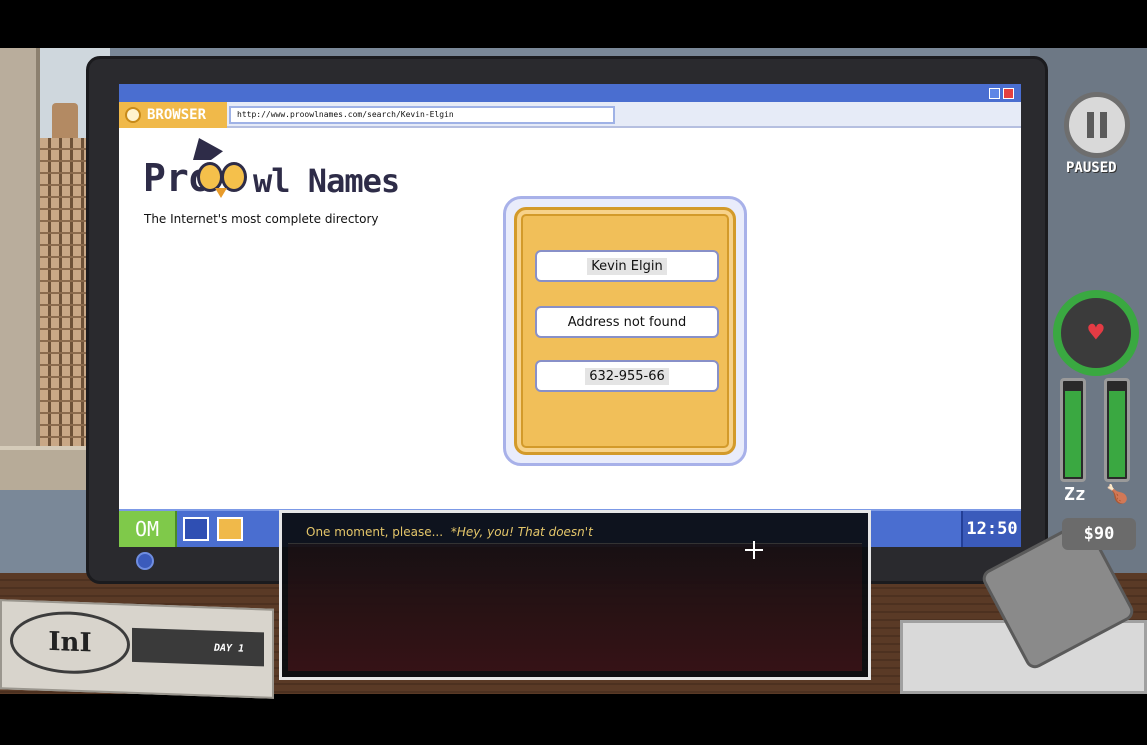 Image resolution: width=1147 pixels, height=745 pixels. I want to click on result-name: Kevin Elgin, so click(627, 266).